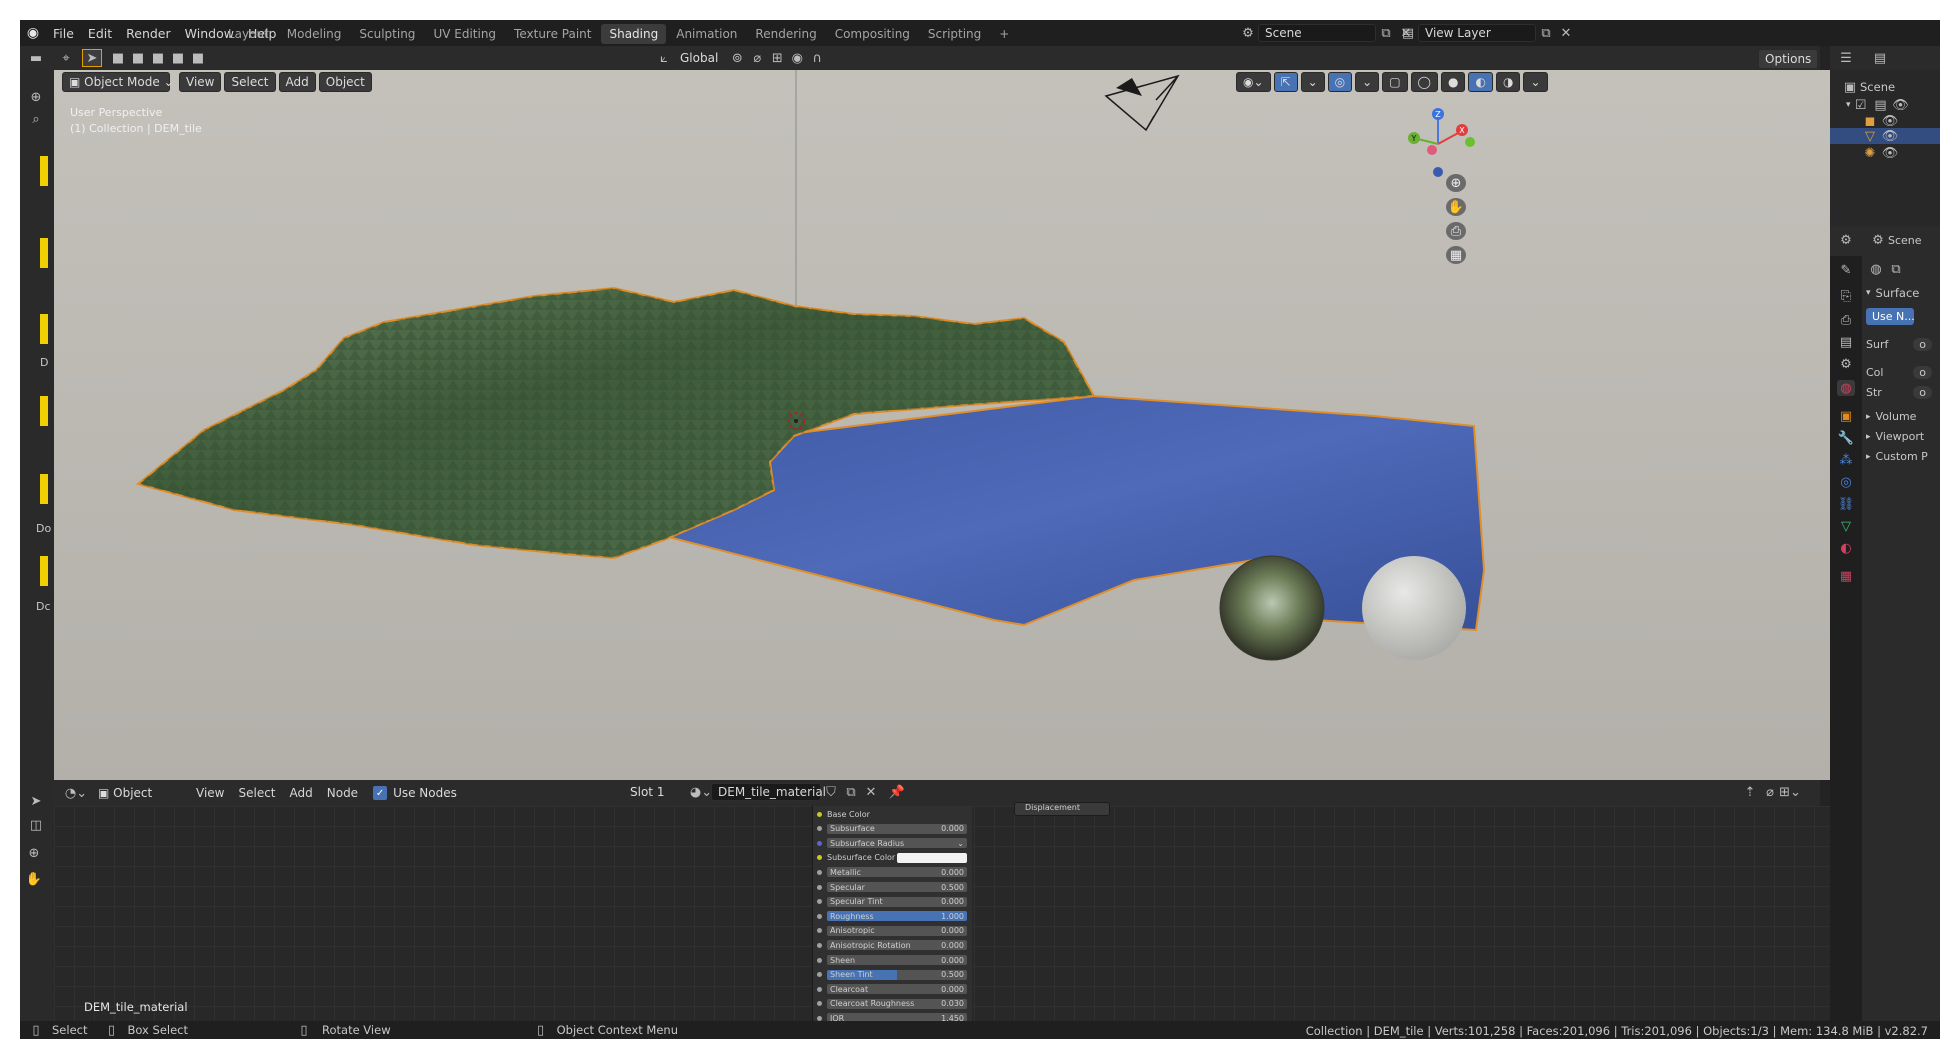  Describe the element at coordinates (892, 872) in the screenshot. I see `bsdf-input-metallic: Metallic 0.000` at that location.